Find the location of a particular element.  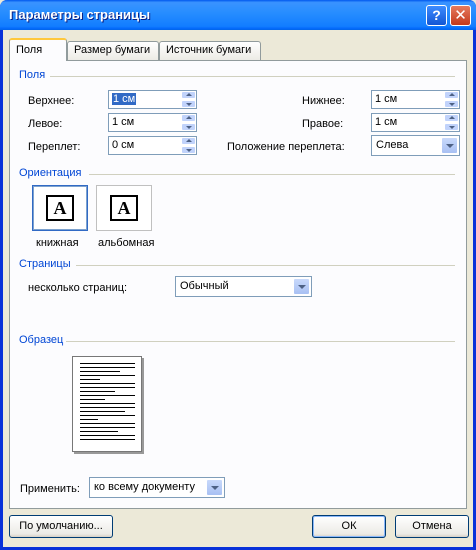

cancel-button: Отмена is located at coordinates (432, 526).